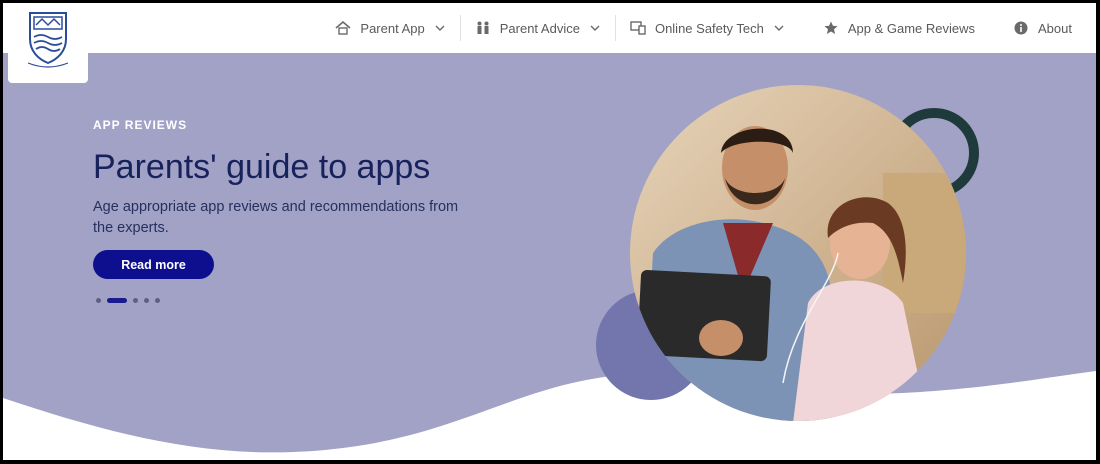 The height and width of the screenshot is (464, 1100). Describe the element at coordinates (128, 300) in the screenshot. I see `carousel-dots` at that location.